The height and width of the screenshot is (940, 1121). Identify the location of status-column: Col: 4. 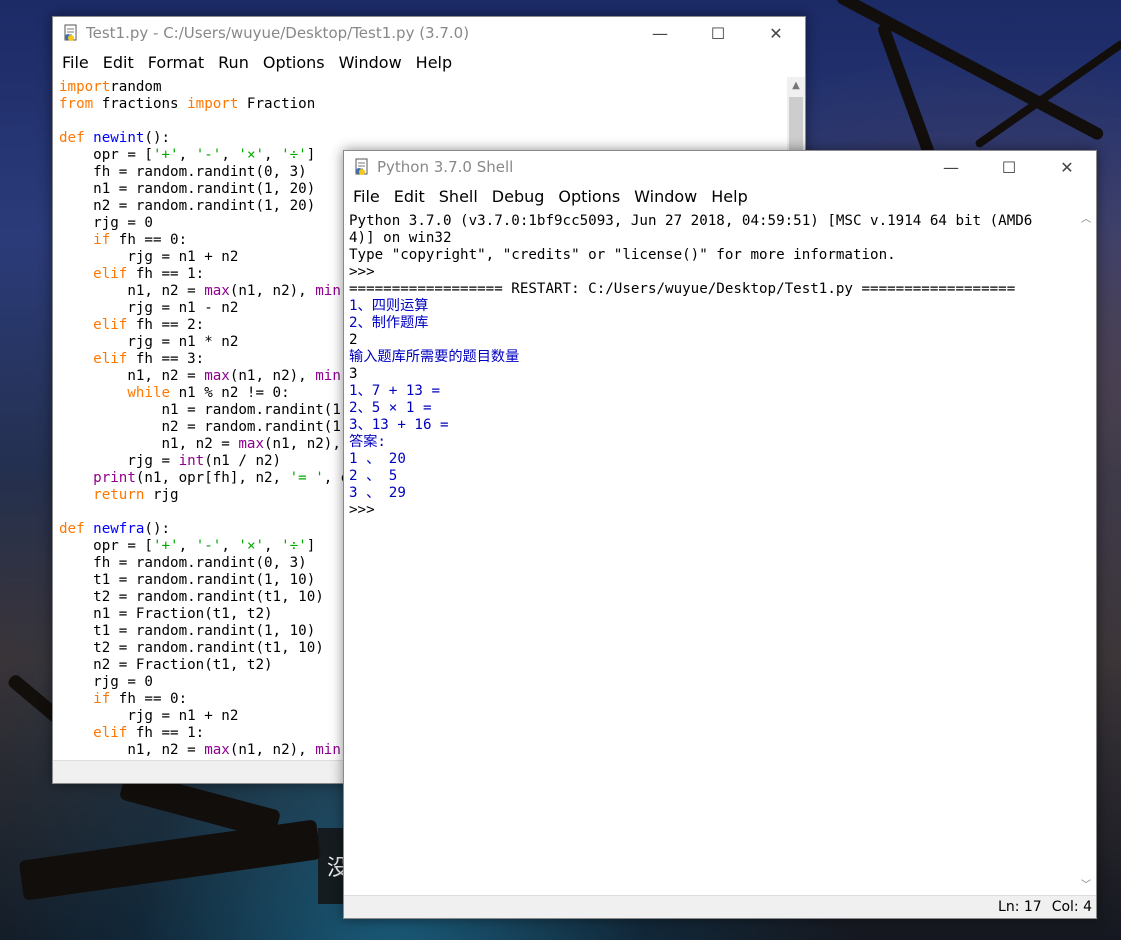
(1071, 907).